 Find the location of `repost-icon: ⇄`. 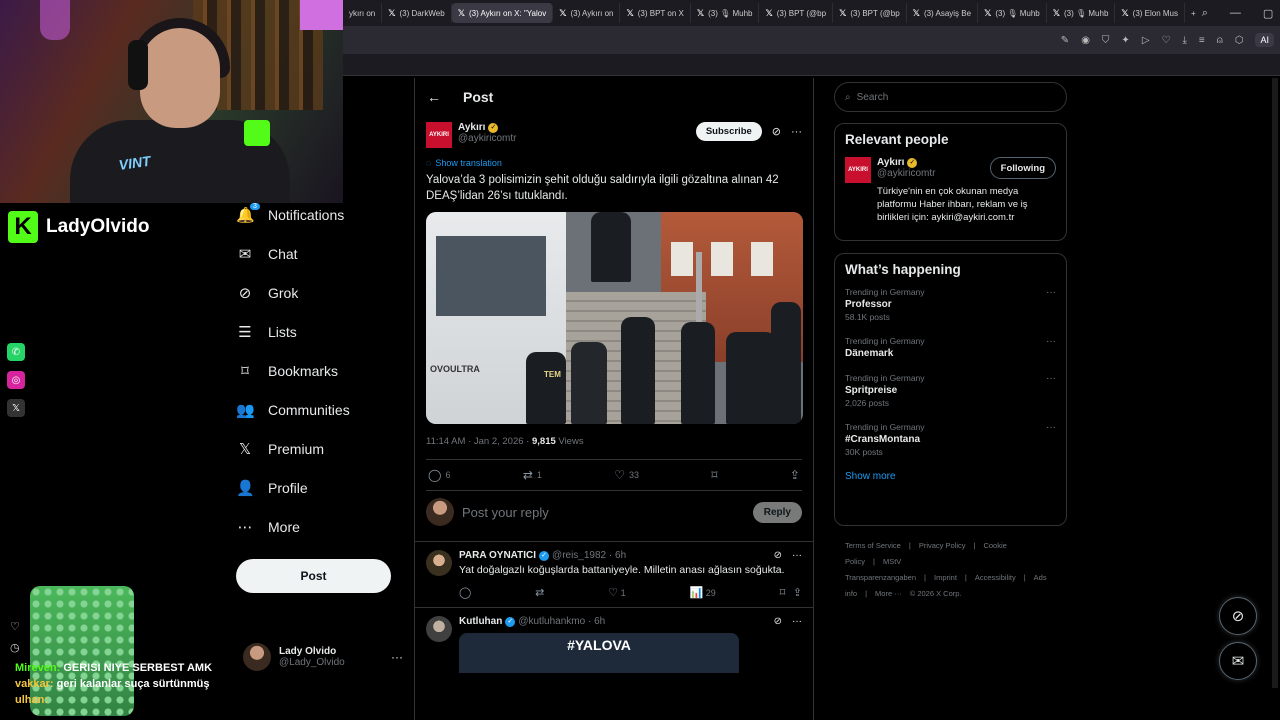

repost-icon: ⇄ is located at coordinates (539, 592).